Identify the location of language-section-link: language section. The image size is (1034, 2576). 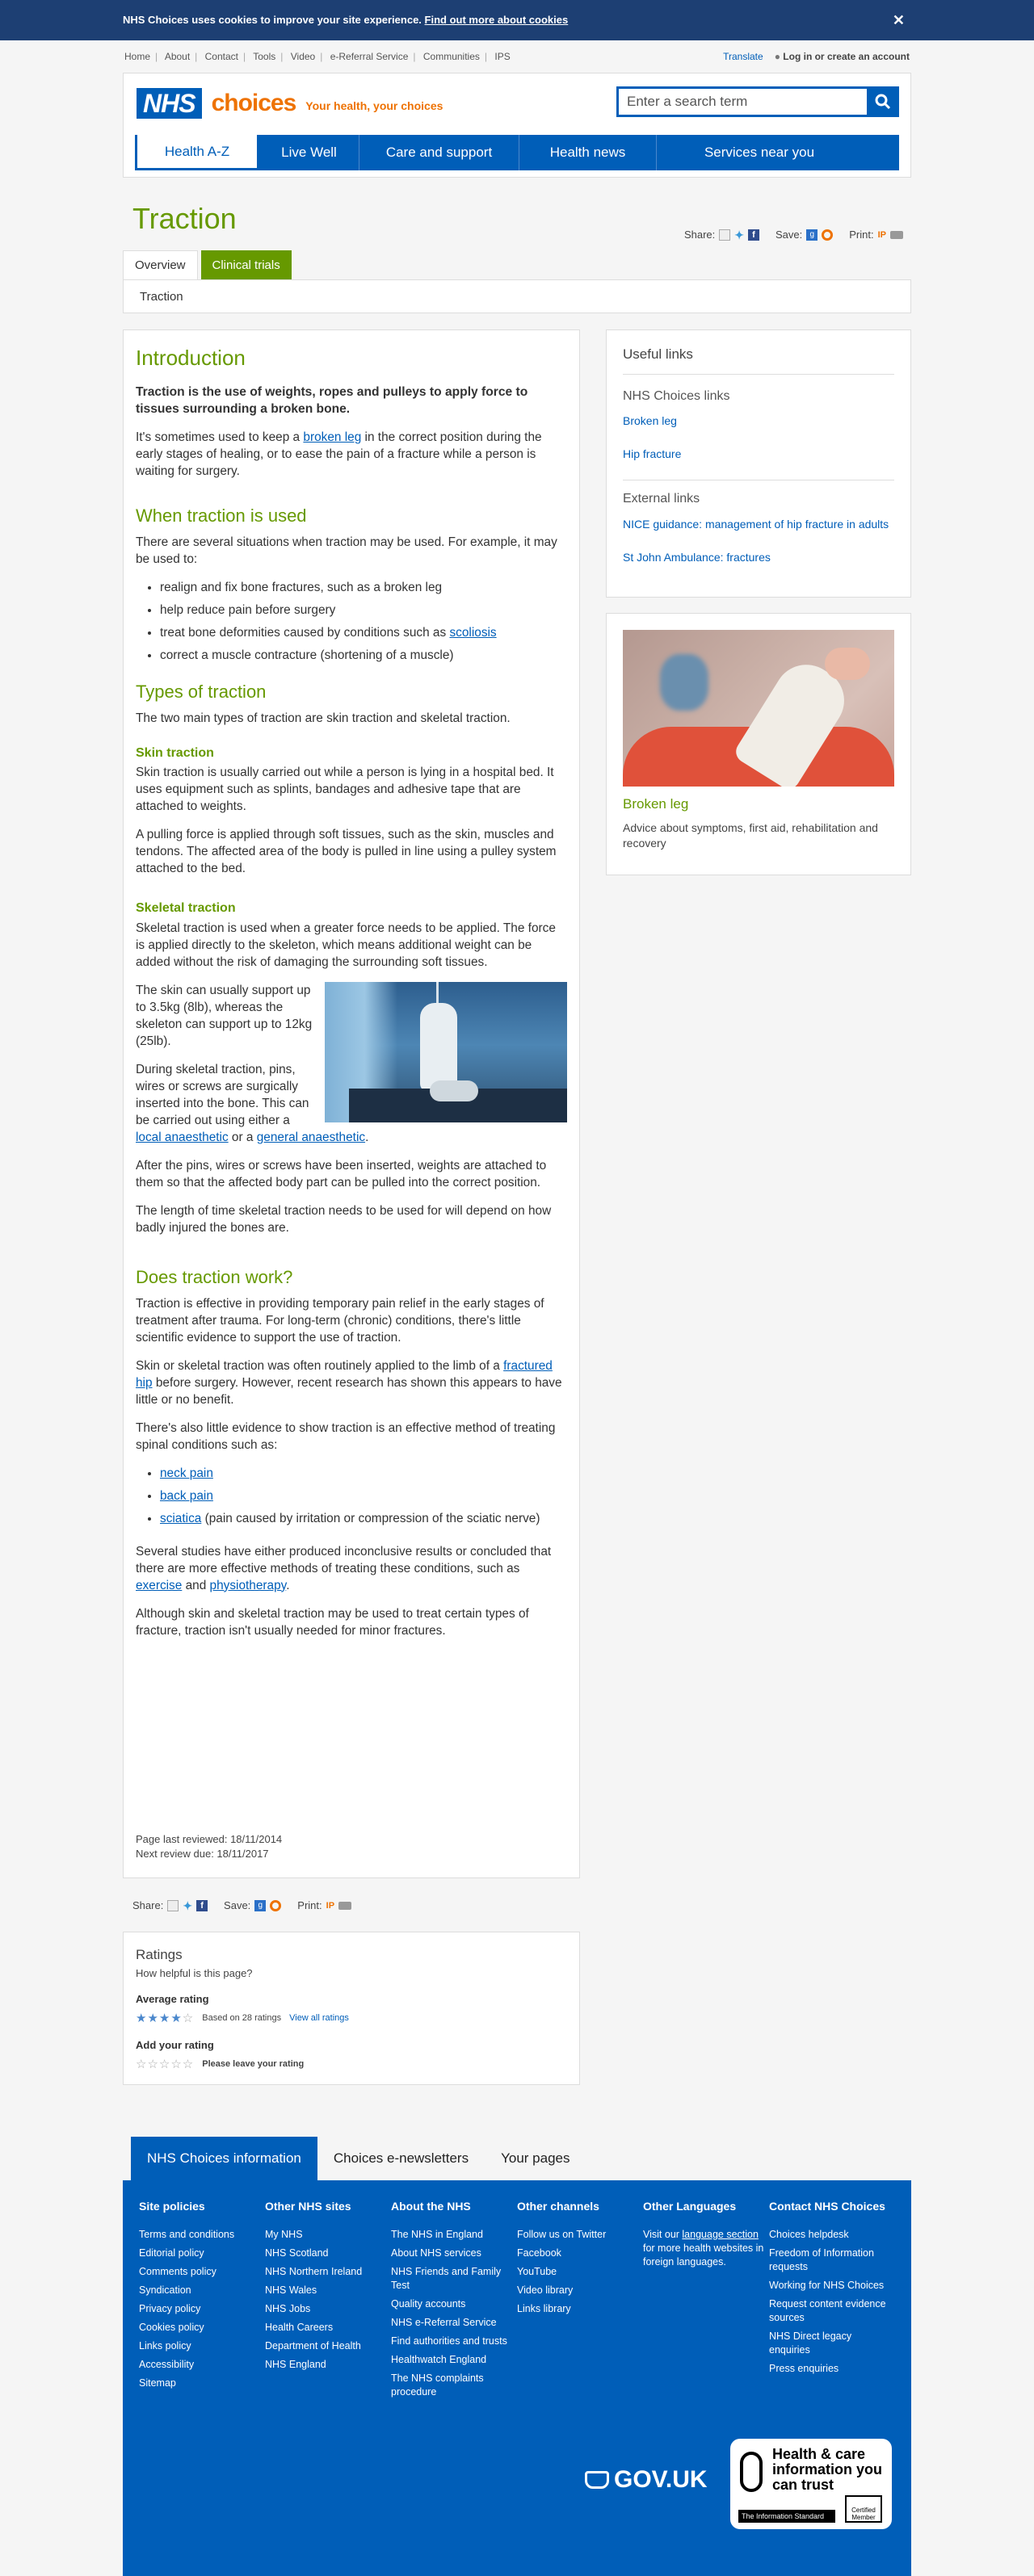
(721, 2234).